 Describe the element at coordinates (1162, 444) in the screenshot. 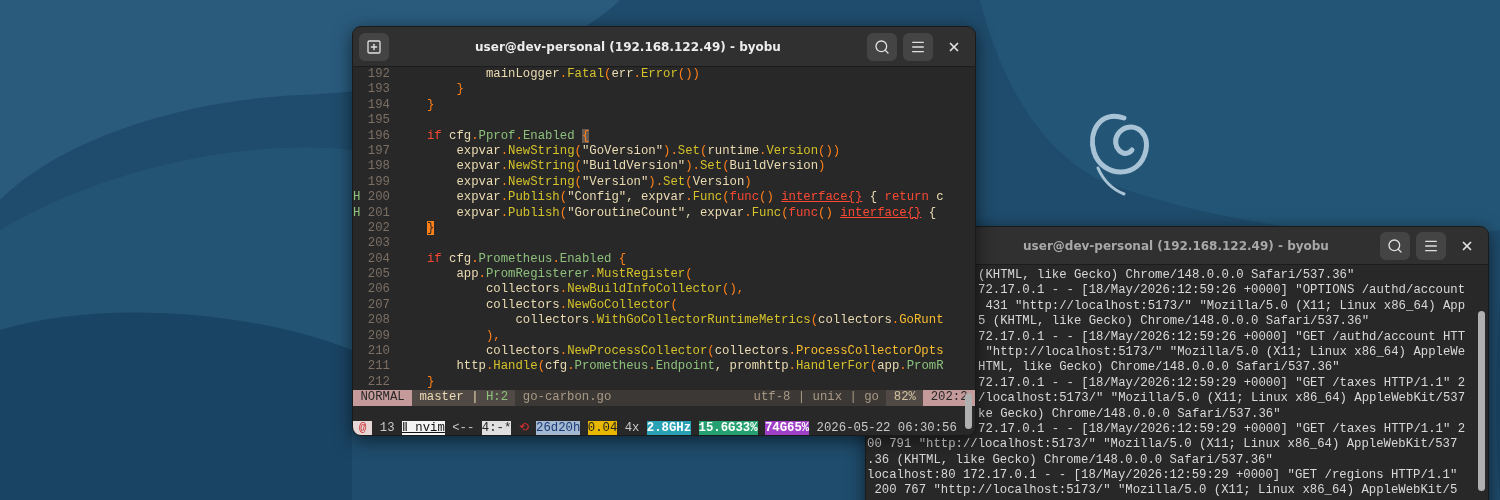

I see `log-line: 00 791 "http://localhost:5173/" "Mozilla/5.0 (X11; Linux x86_64) AppleWebKit/537` at that location.